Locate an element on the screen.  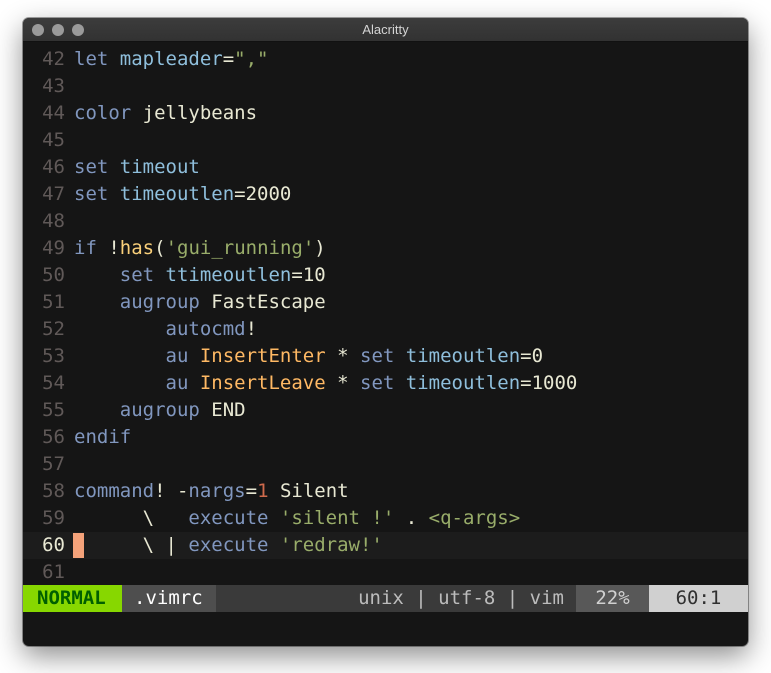
code-line: 53 au InsertEnter * set timeoutlen=0 is located at coordinates (385, 356).